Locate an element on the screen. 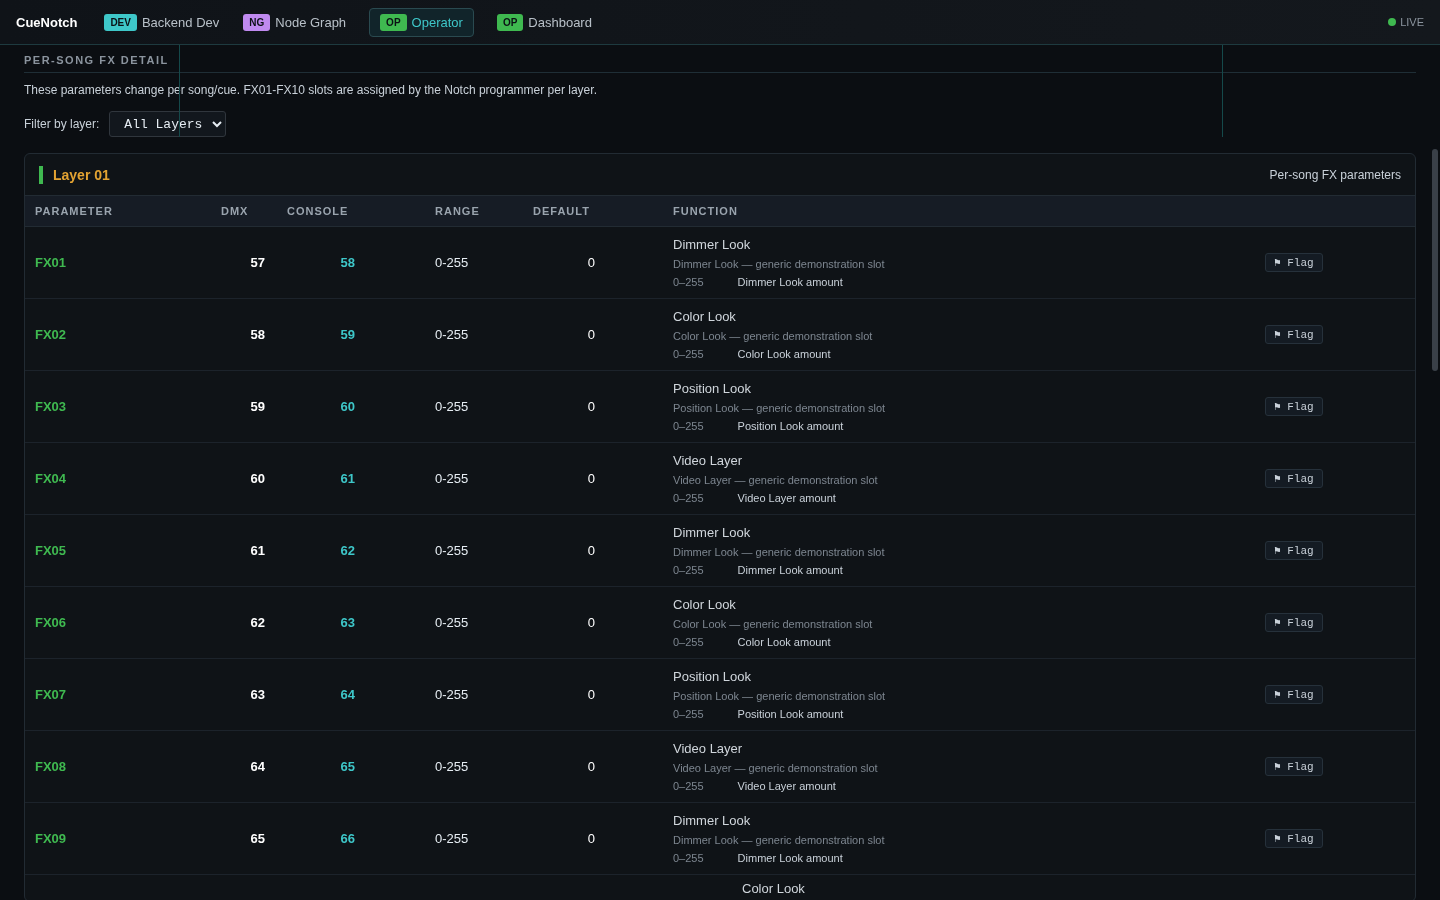 The height and width of the screenshot is (900, 1440). parameter-cell-text: FX05 is located at coordinates (51, 550).